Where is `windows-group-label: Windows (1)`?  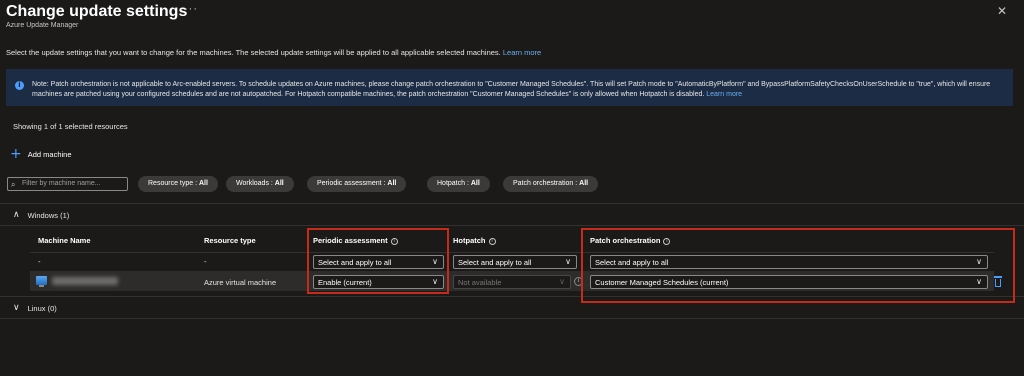 windows-group-label: Windows (1) is located at coordinates (48, 215).